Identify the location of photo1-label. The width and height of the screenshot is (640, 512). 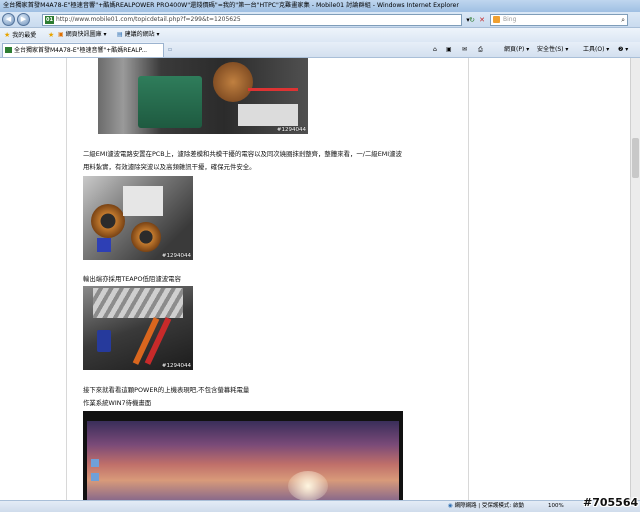
(268, 115).